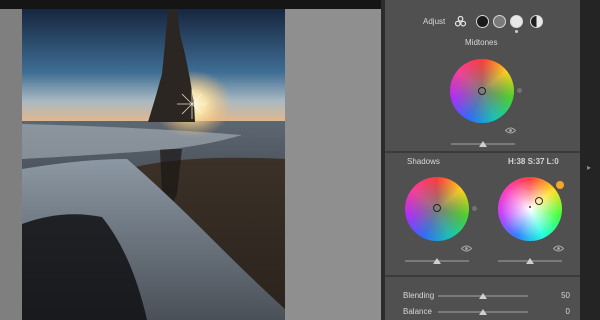 This screenshot has width=600, height=320. I want to click on shadows-puck, so click(437, 208).